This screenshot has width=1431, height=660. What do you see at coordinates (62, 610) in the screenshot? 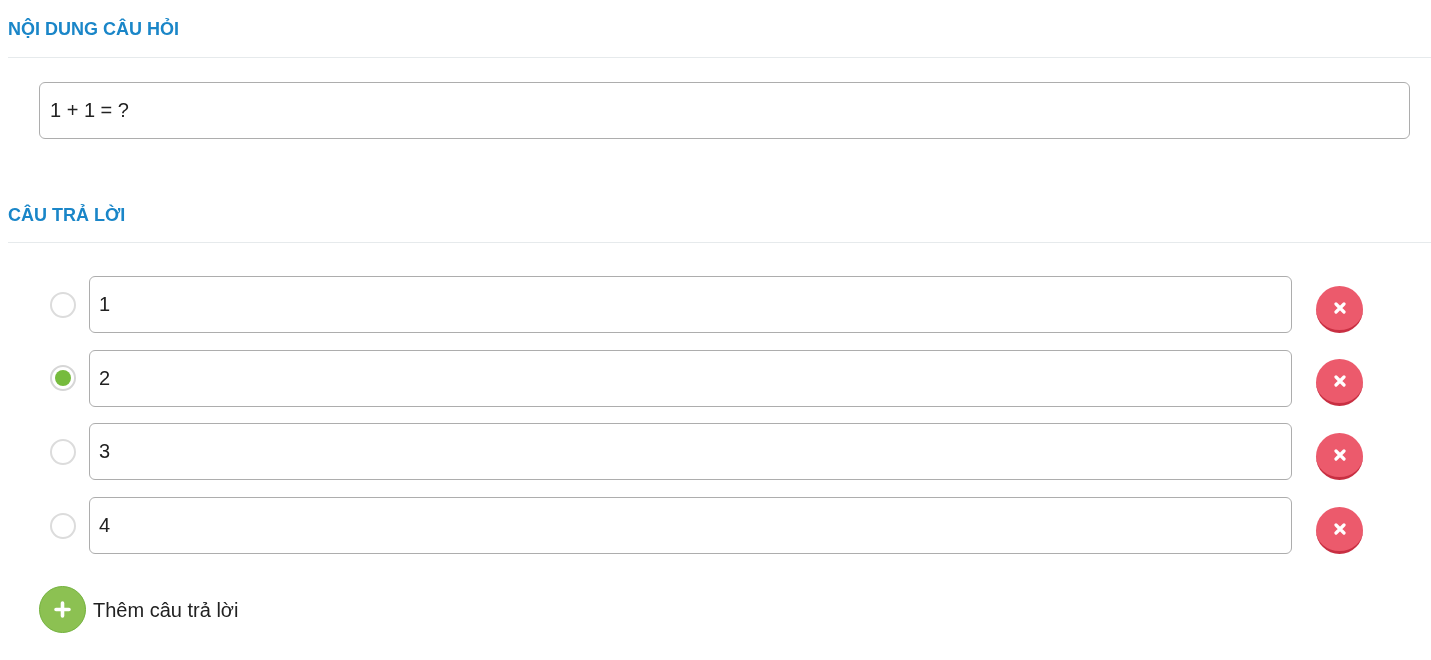
I see `plus-icon` at bounding box center [62, 610].